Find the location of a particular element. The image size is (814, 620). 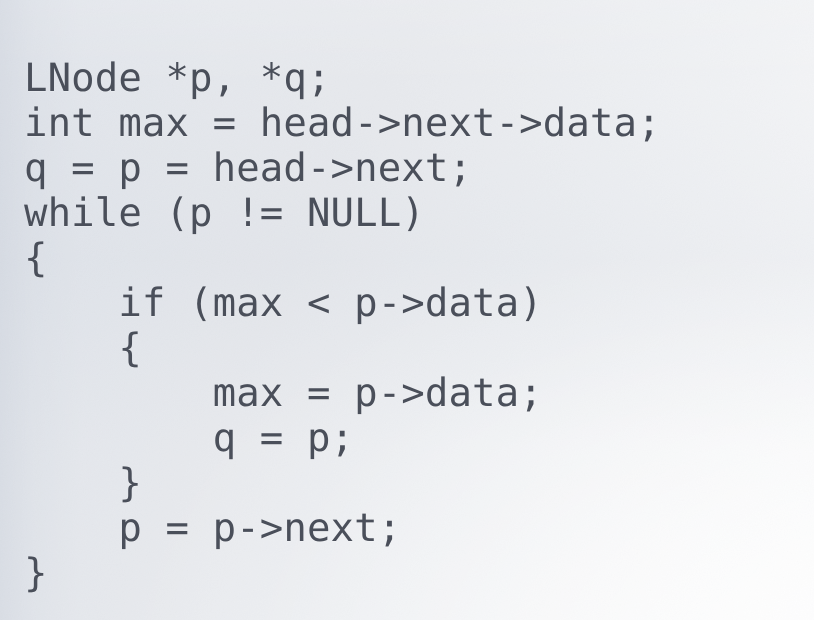

code-line: int max = head->next->data; is located at coordinates (342, 123).